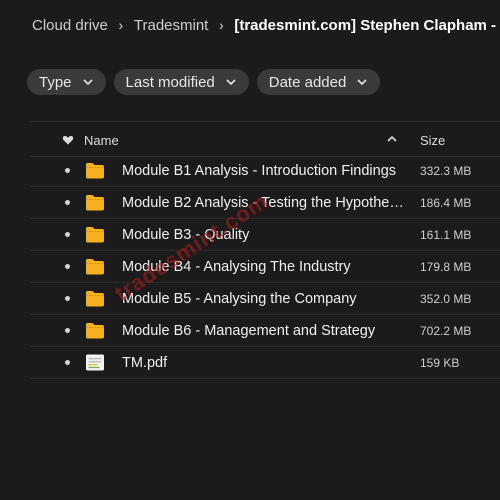  I want to click on table-row: Module B3 - Quality 161.1 MB, so click(265, 235).